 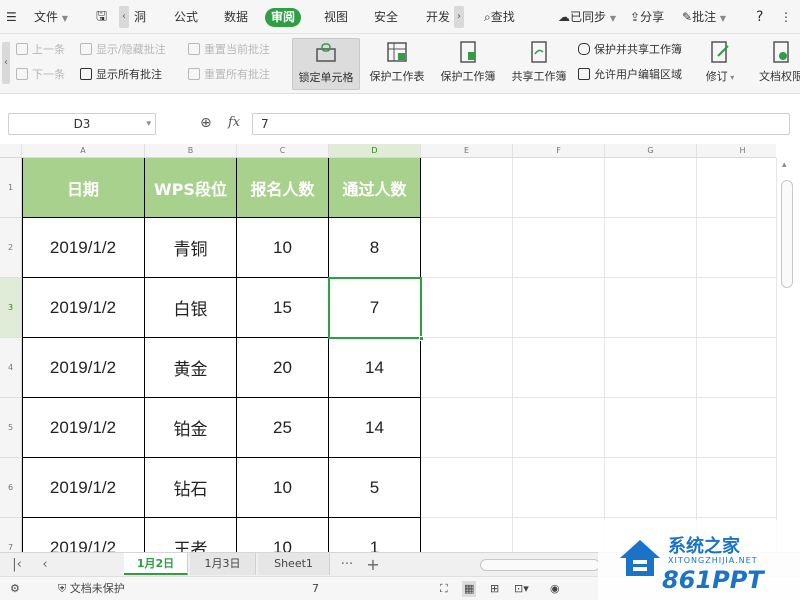 What do you see at coordinates (521, 589) in the screenshot?
I see `page-break-icon: ⊡▾` at bounding box center [521, 589].